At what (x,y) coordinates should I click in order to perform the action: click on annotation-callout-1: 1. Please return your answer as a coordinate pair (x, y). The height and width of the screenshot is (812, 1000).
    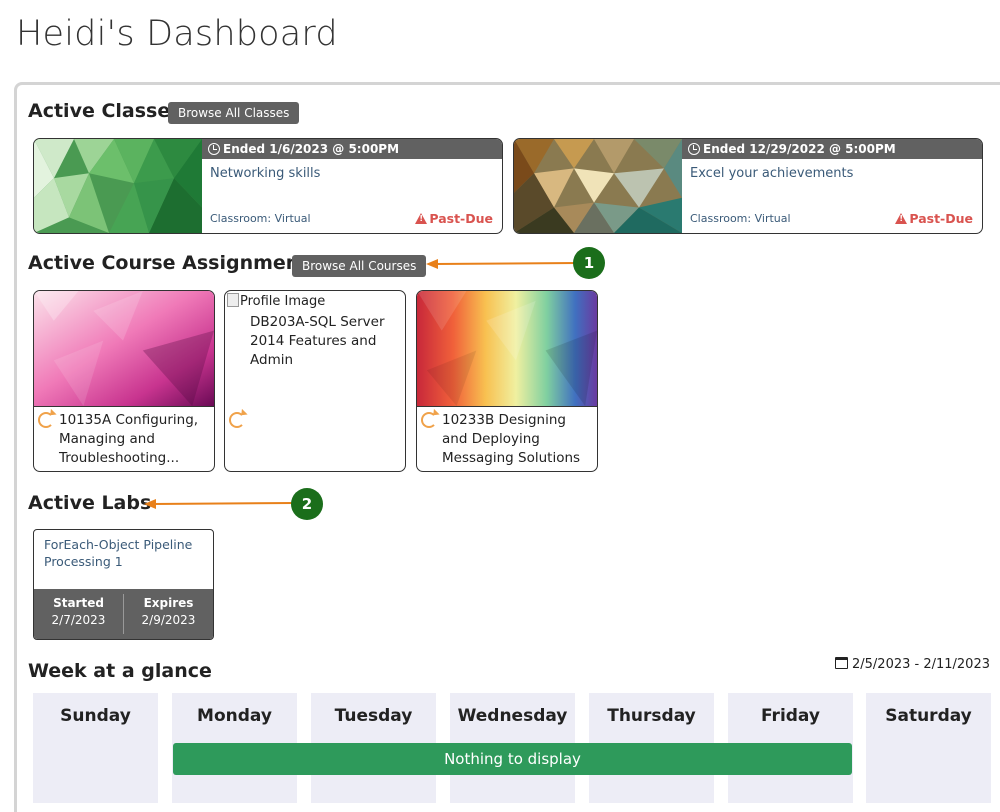
    Looking at the image, I should click on (589, 263).